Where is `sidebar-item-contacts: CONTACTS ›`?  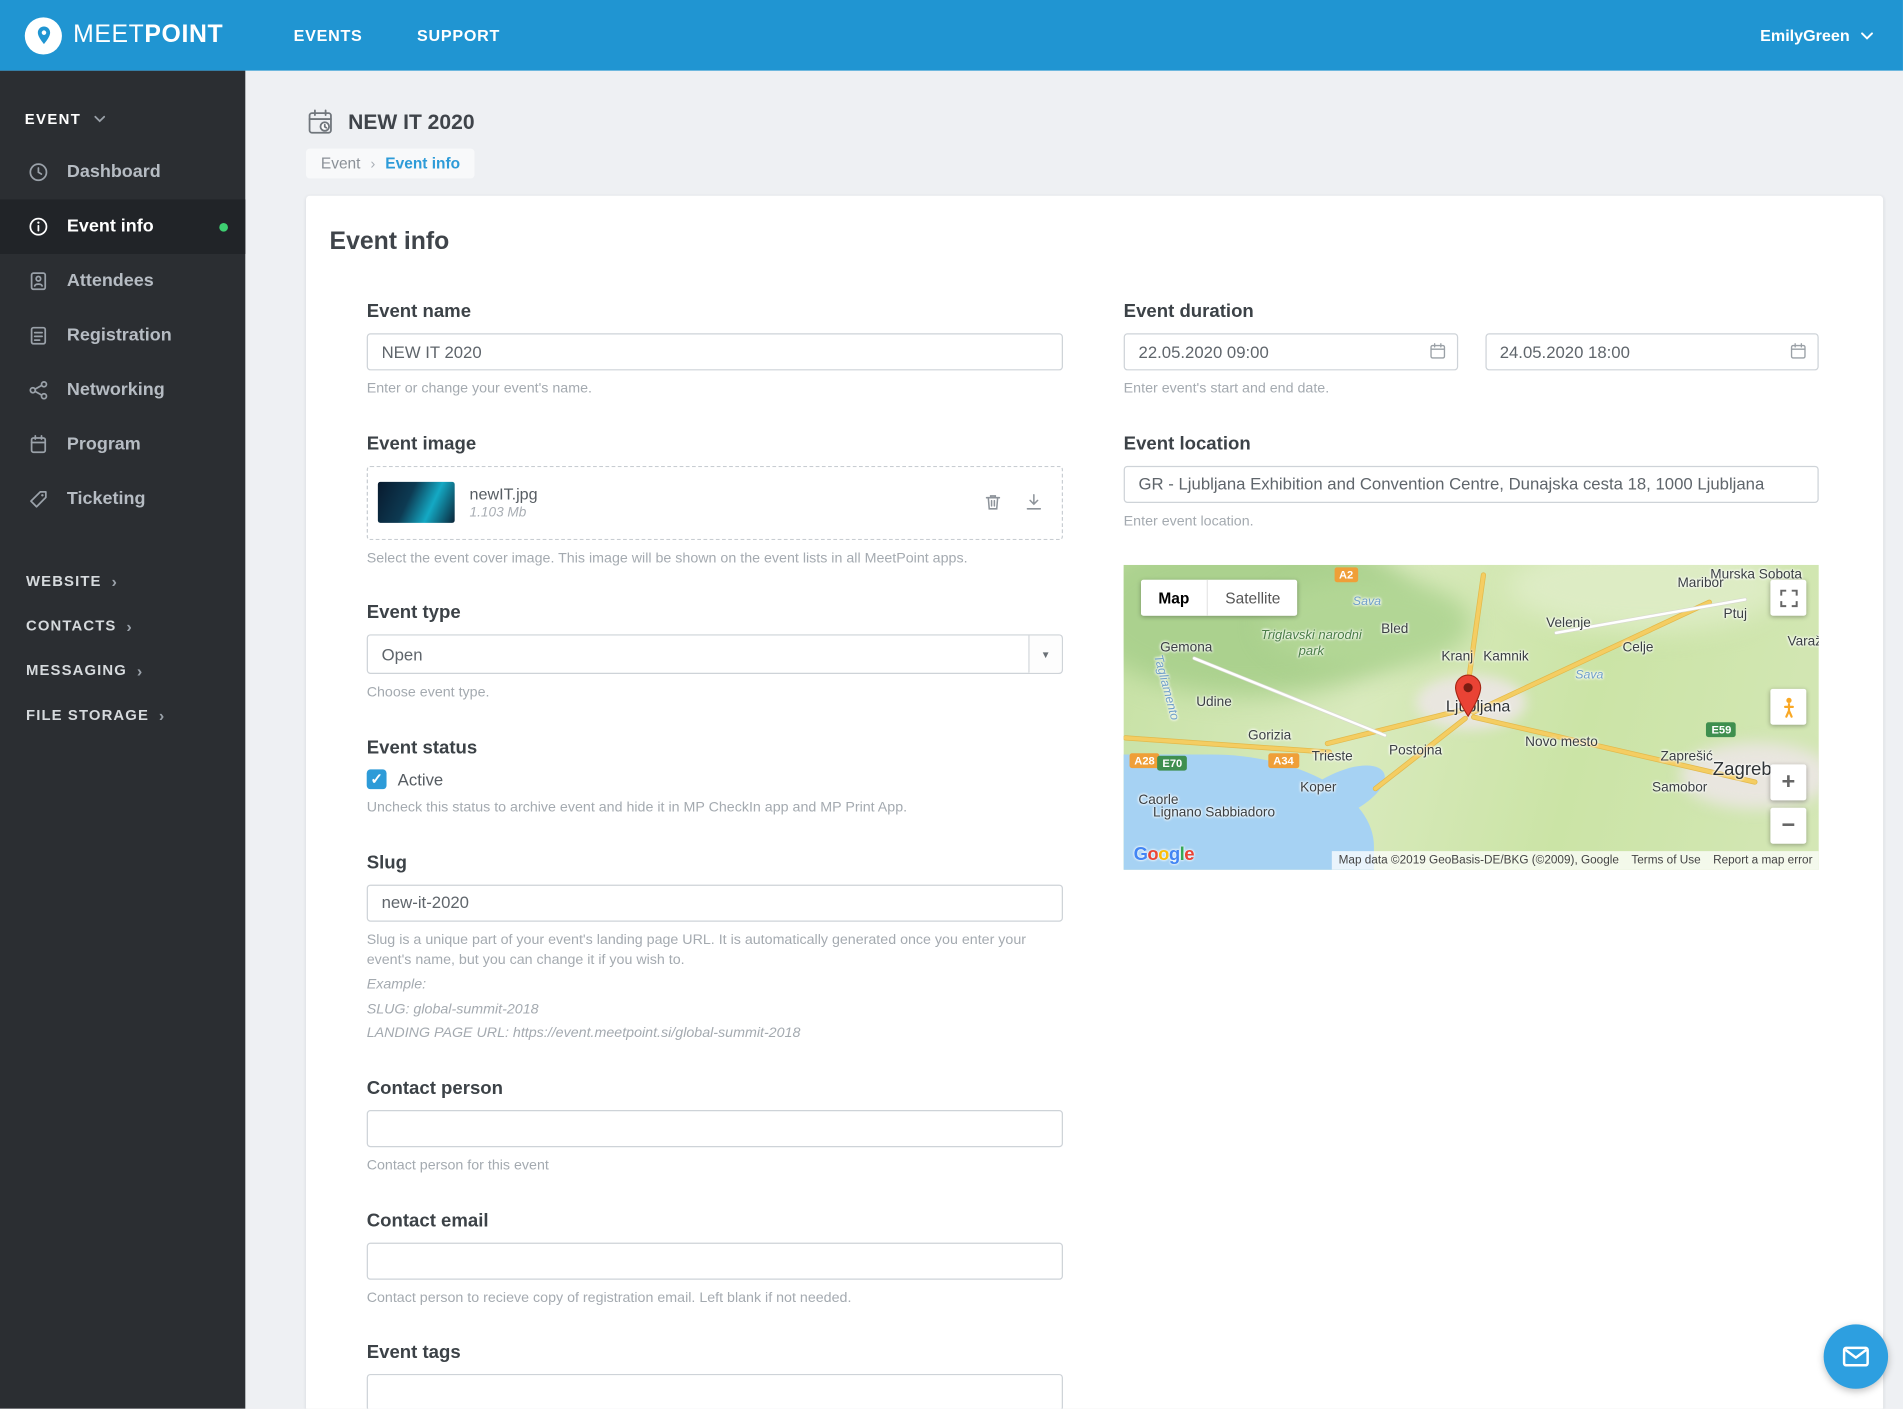
sidebar-item-contacts: CONTACTS › is located at coordinates (122, 625).